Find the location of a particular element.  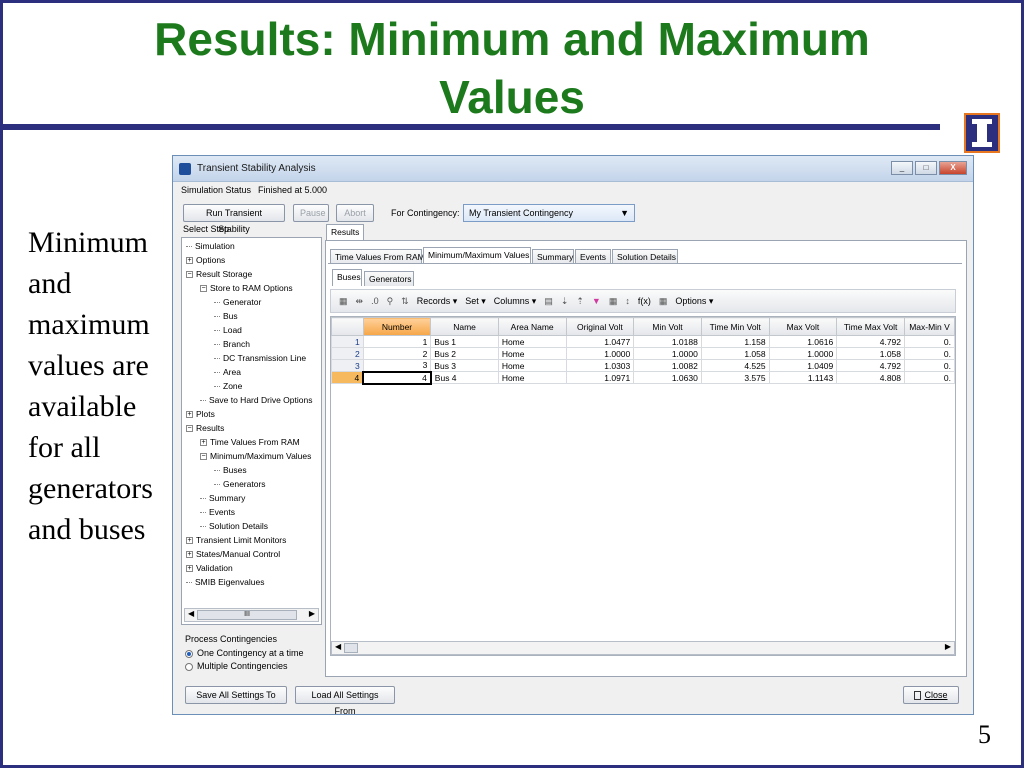

table-cell: 4 is located at coordinates (397, 377).